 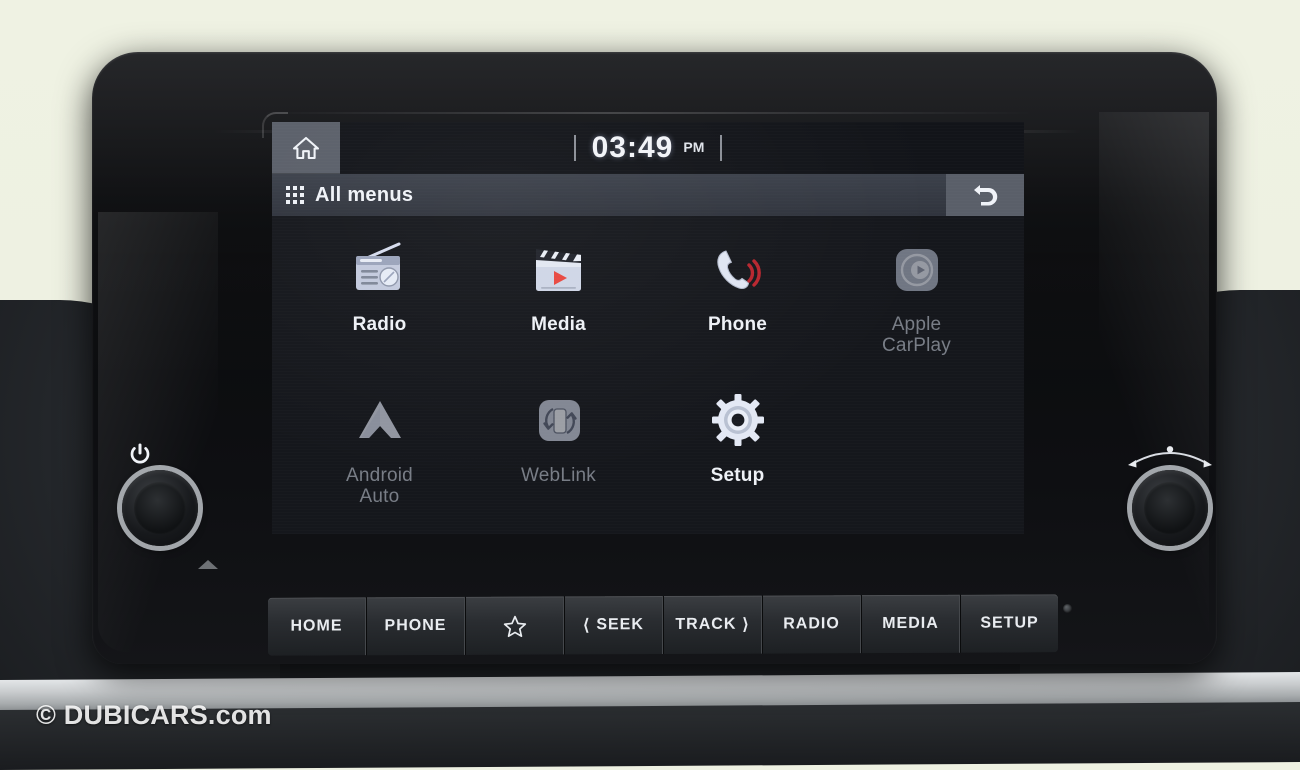 I want to click on app-setup: Setup, so click(x=737, y=452).